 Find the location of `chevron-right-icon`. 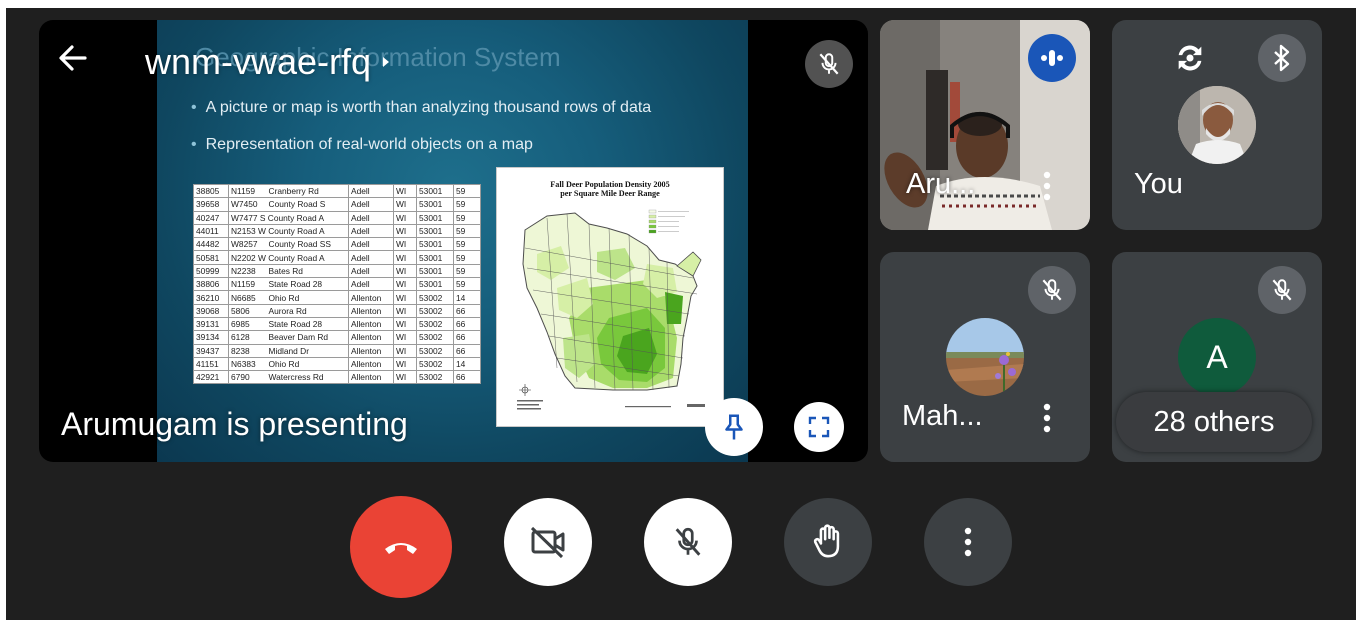

chevron-right-icon is located at coordinates (386, 62).